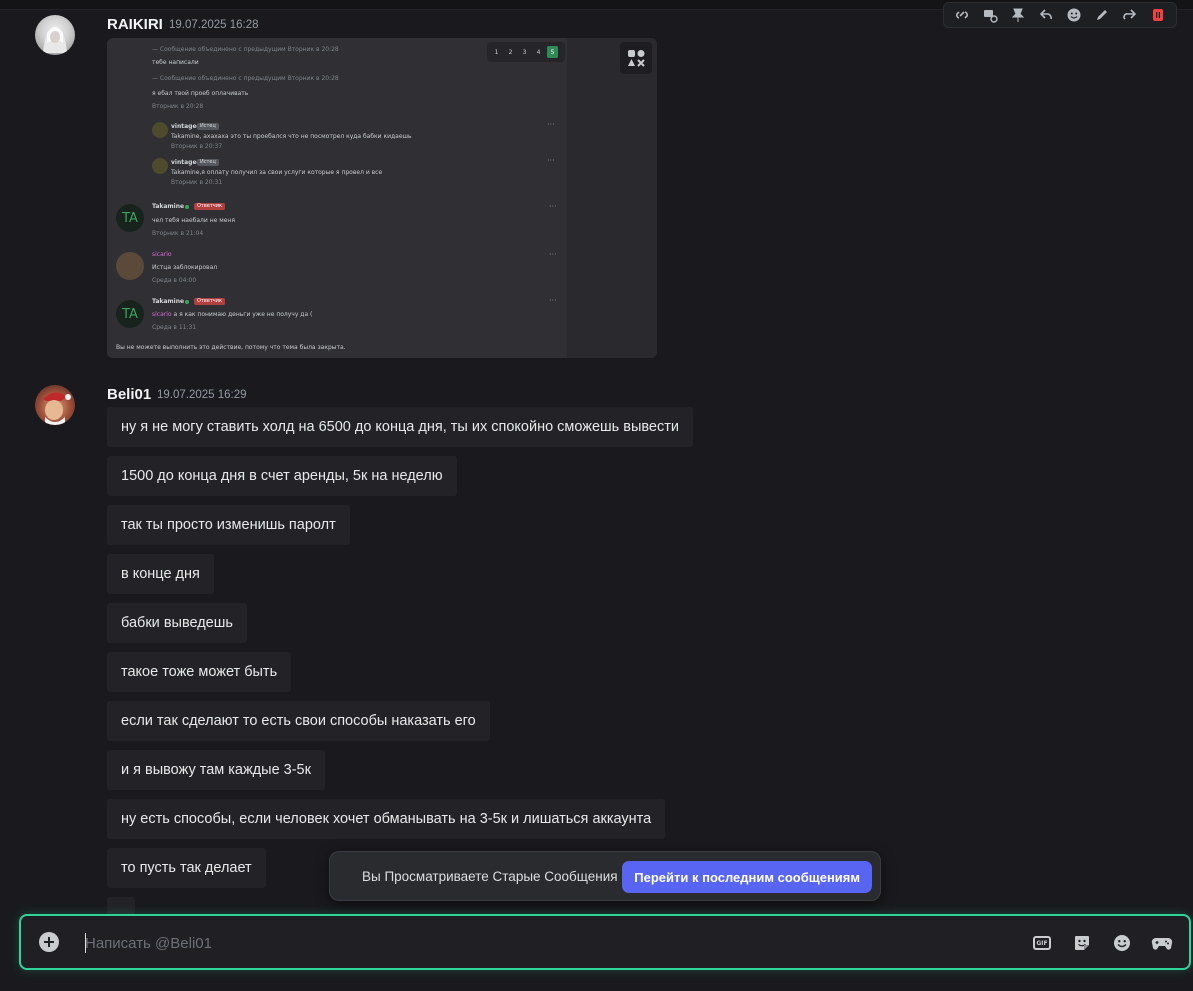 This screenshot has height=991, width=1193. I want to click on message-input, so click(535, 943).